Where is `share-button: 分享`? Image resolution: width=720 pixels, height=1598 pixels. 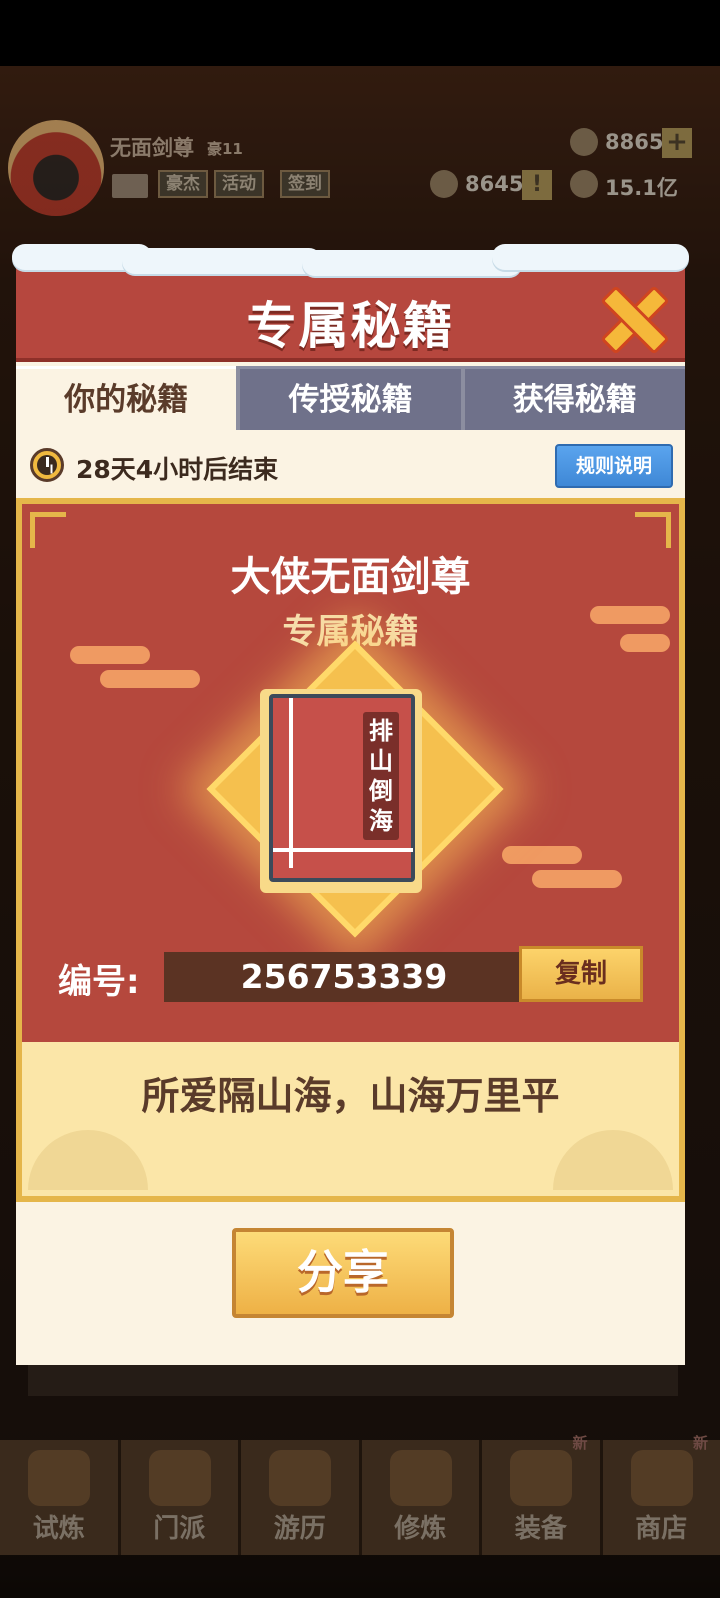
share-button: 分享 is located at coordinates (343, 1273).